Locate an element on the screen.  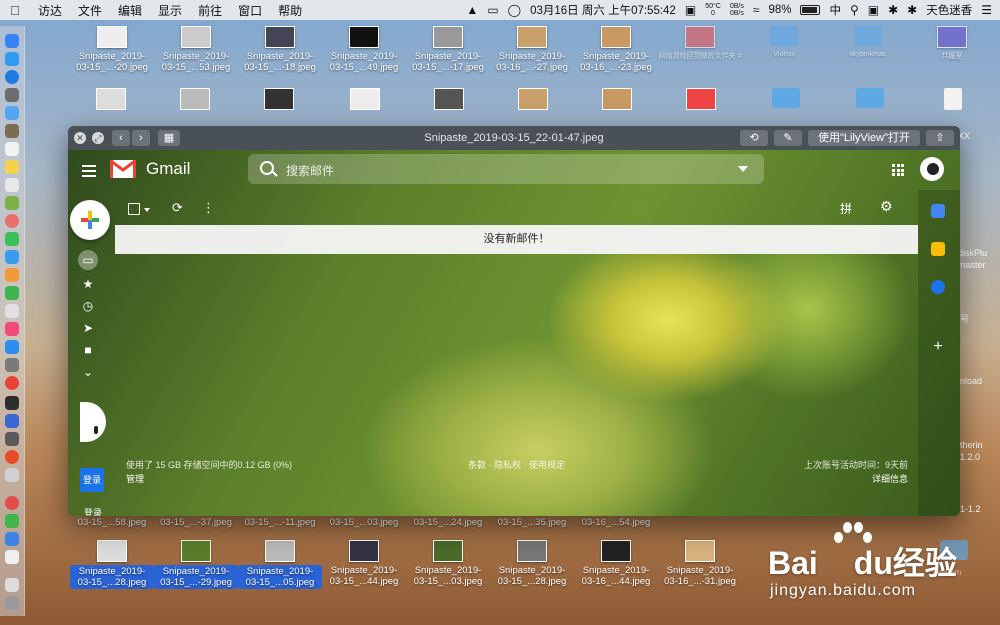
search-options-dropdown-icon is located at coordinates (743, 169).